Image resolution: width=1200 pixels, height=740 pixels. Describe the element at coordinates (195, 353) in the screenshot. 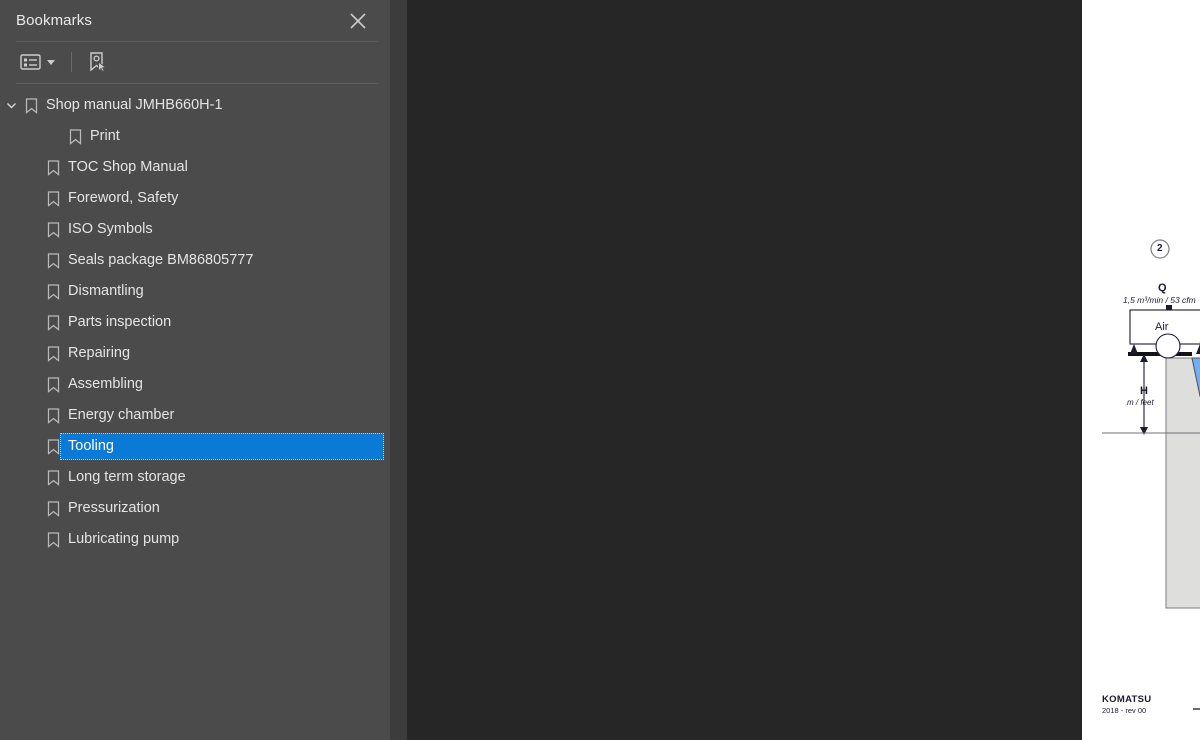

I see `bookmark-item-repairing: Repairing` at that location.